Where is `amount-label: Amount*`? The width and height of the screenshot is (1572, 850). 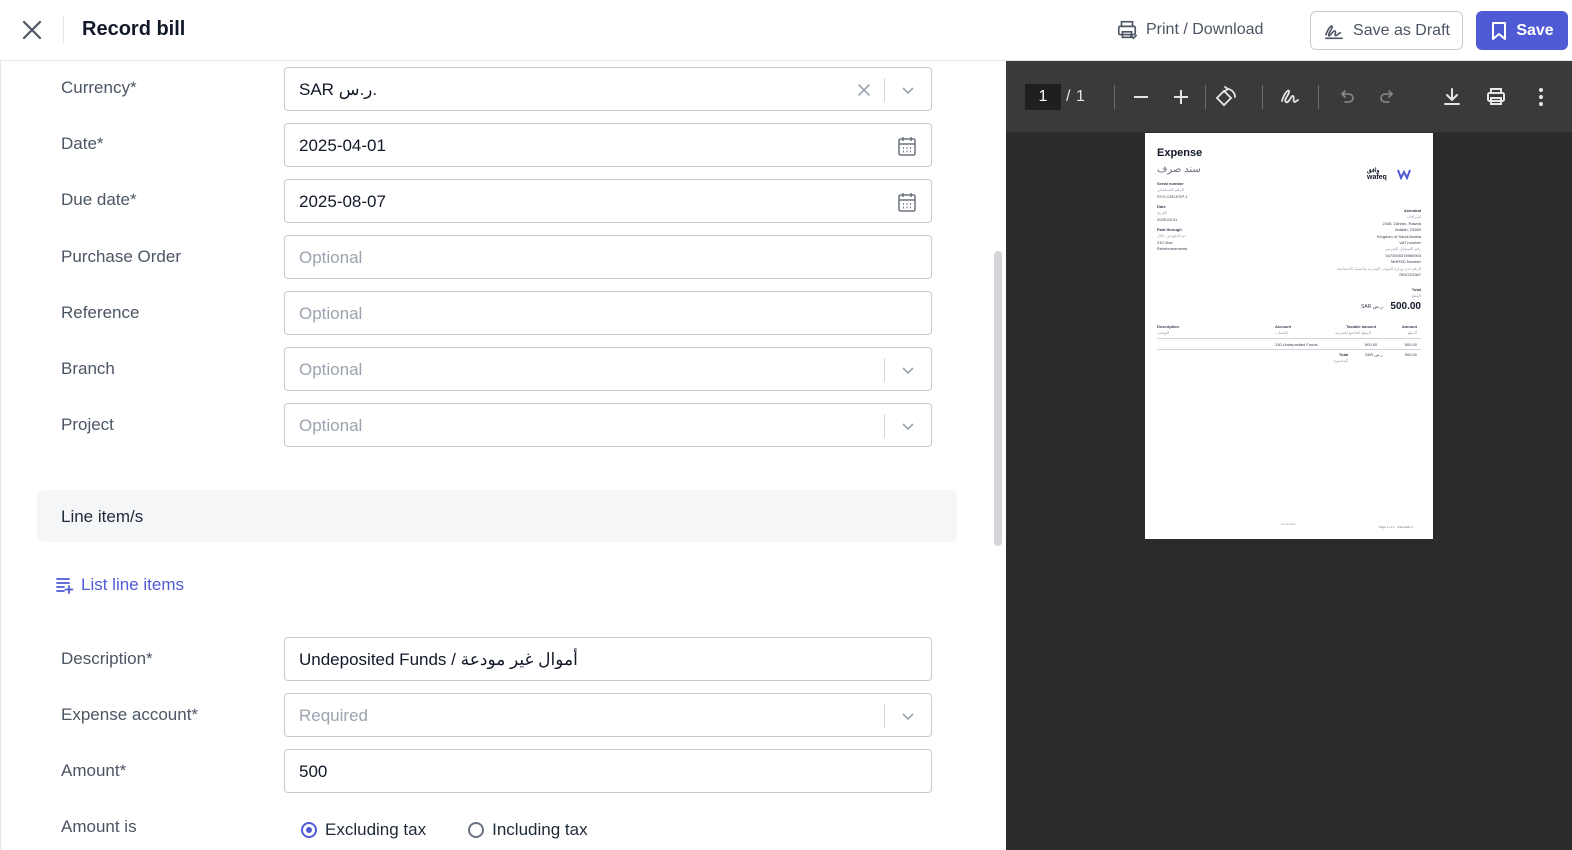
amount-label: Amount* is located at coordinates (94, 770).